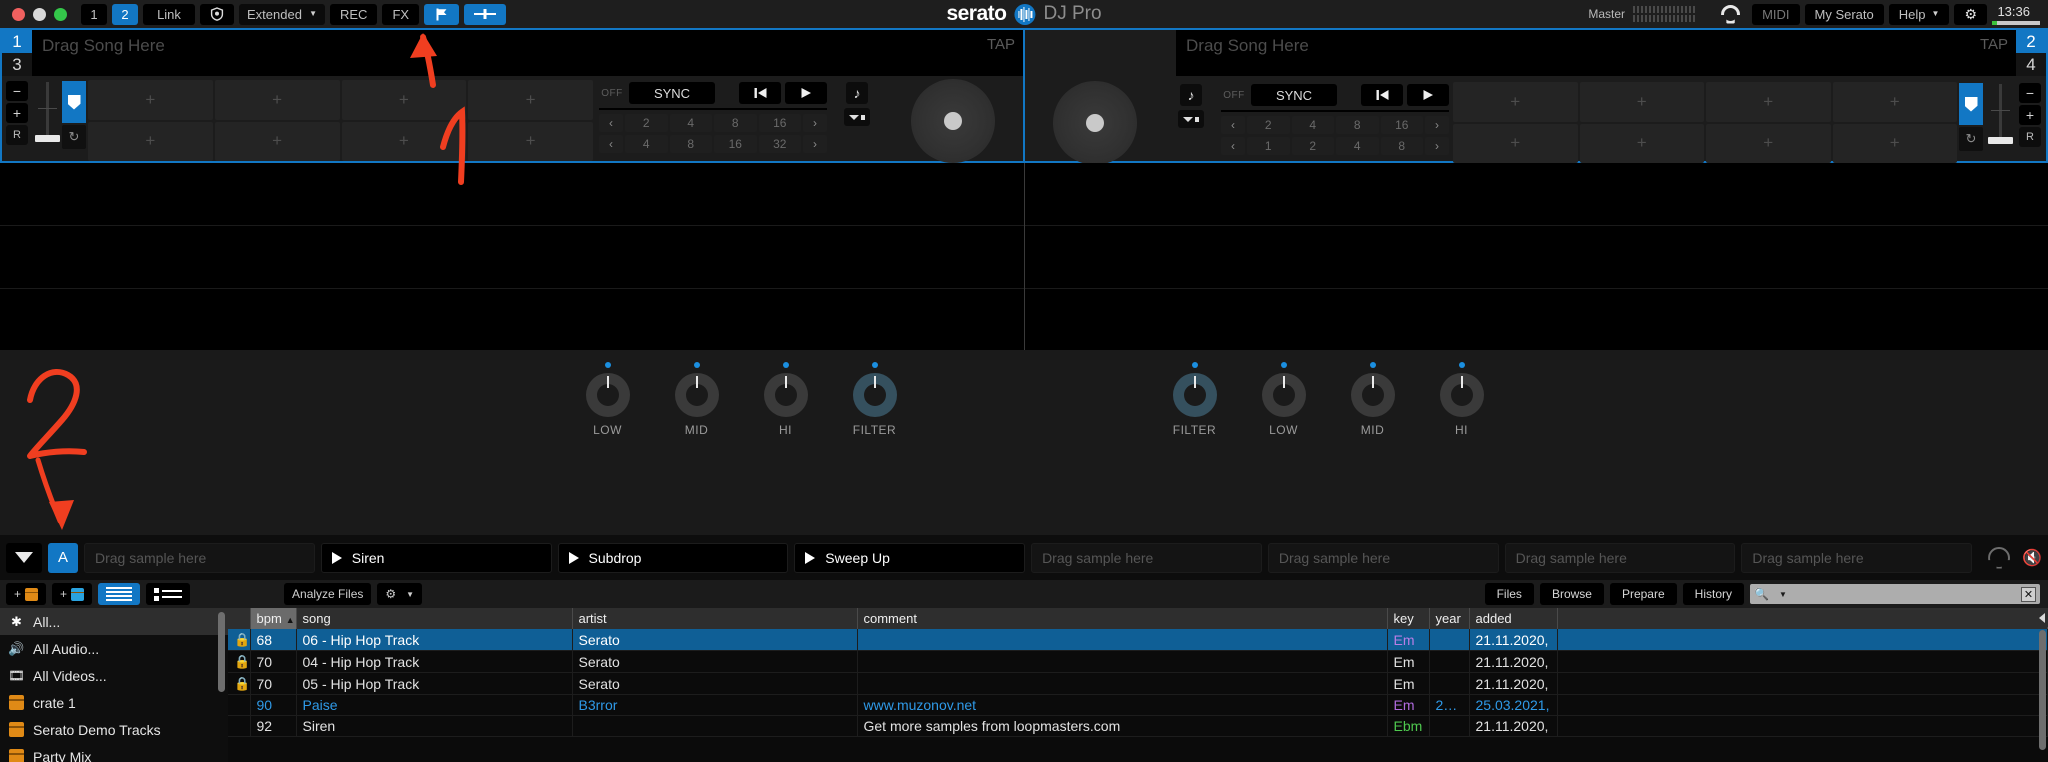  Describe the element at coordinates (2028, 594) in the screenshot. I see `clear-search-button: ✕` at that location.